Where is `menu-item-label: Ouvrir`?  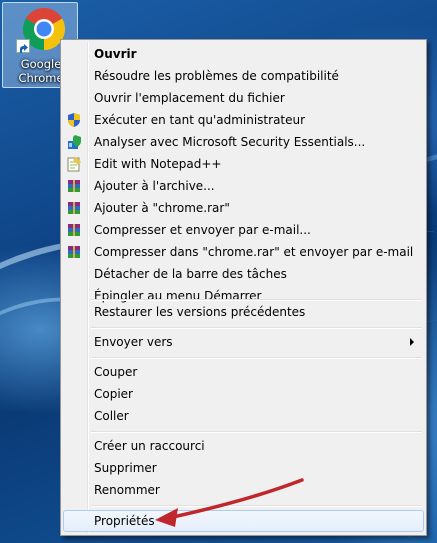
menu-item-label: Ouvrir is located at coordinates (115, 54).